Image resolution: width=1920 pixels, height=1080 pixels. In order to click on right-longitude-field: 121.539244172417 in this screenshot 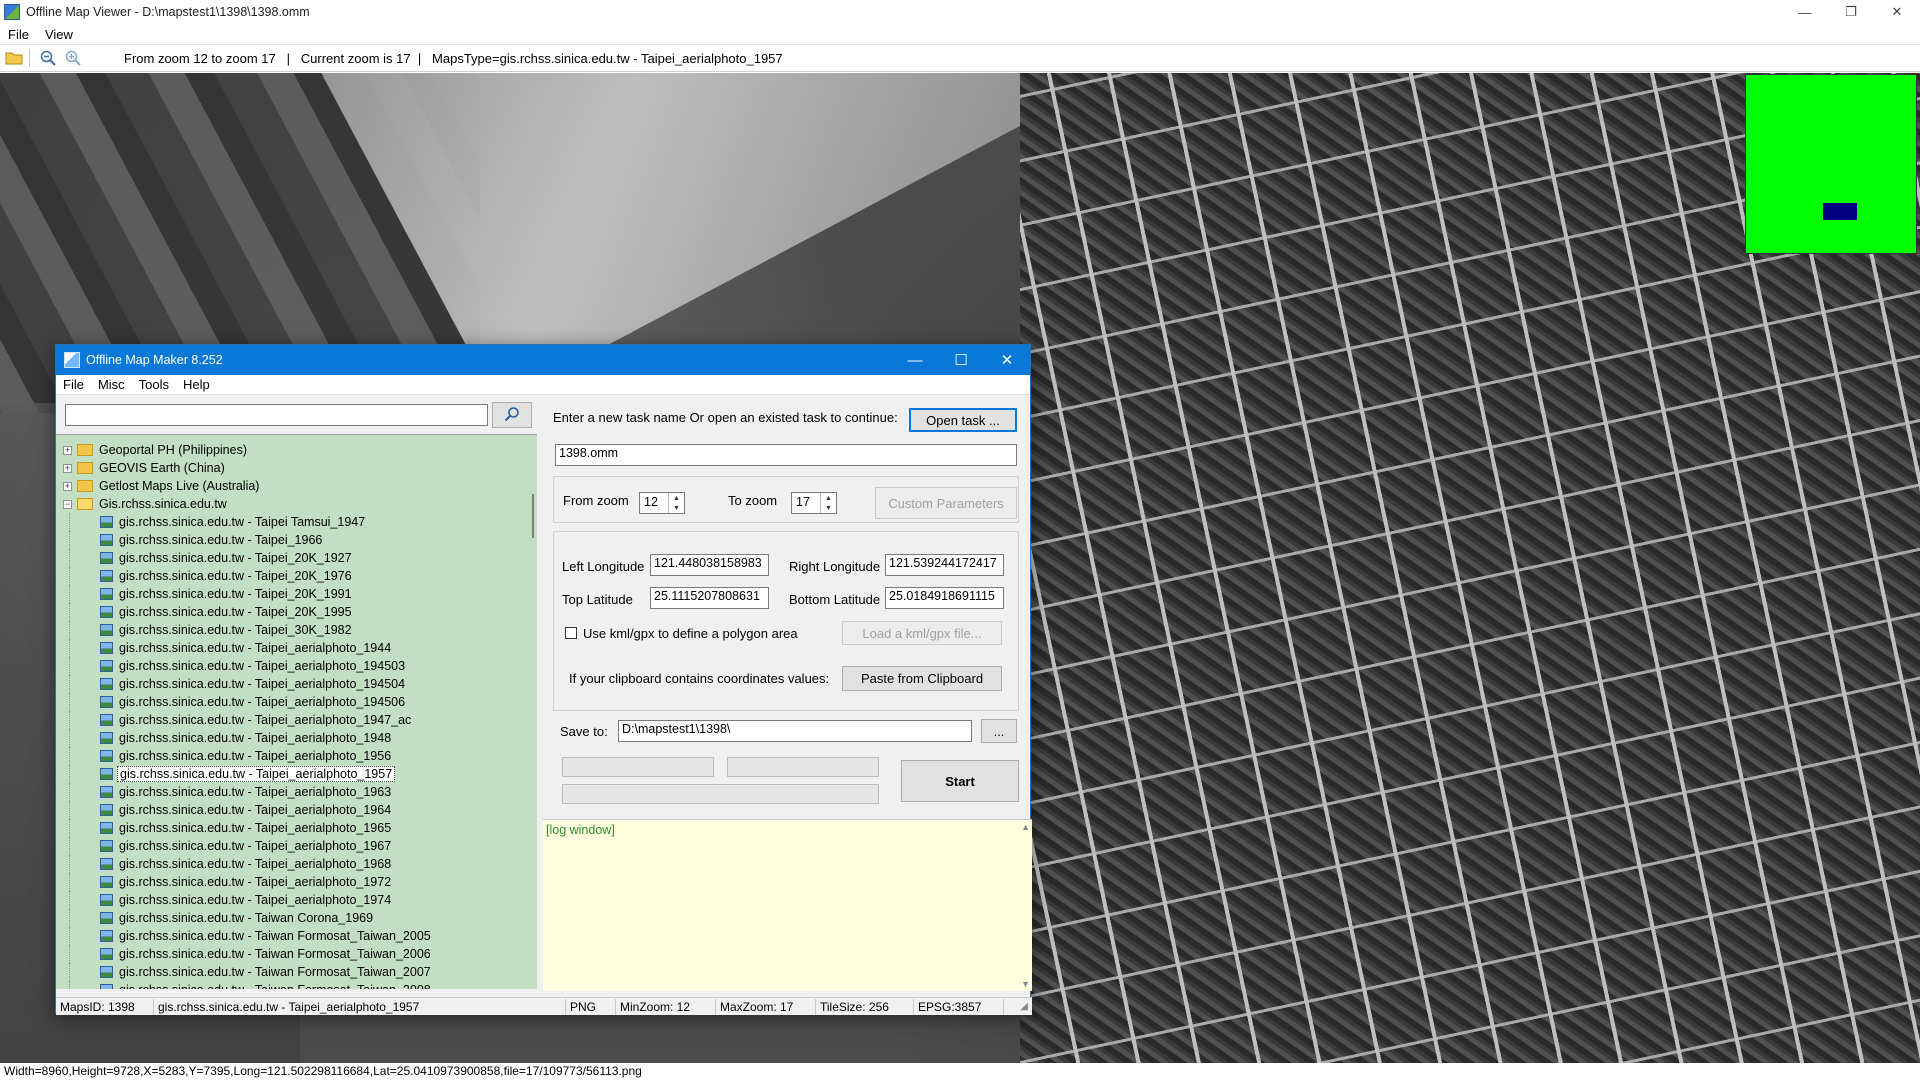, I will do `click(944, 565)`.